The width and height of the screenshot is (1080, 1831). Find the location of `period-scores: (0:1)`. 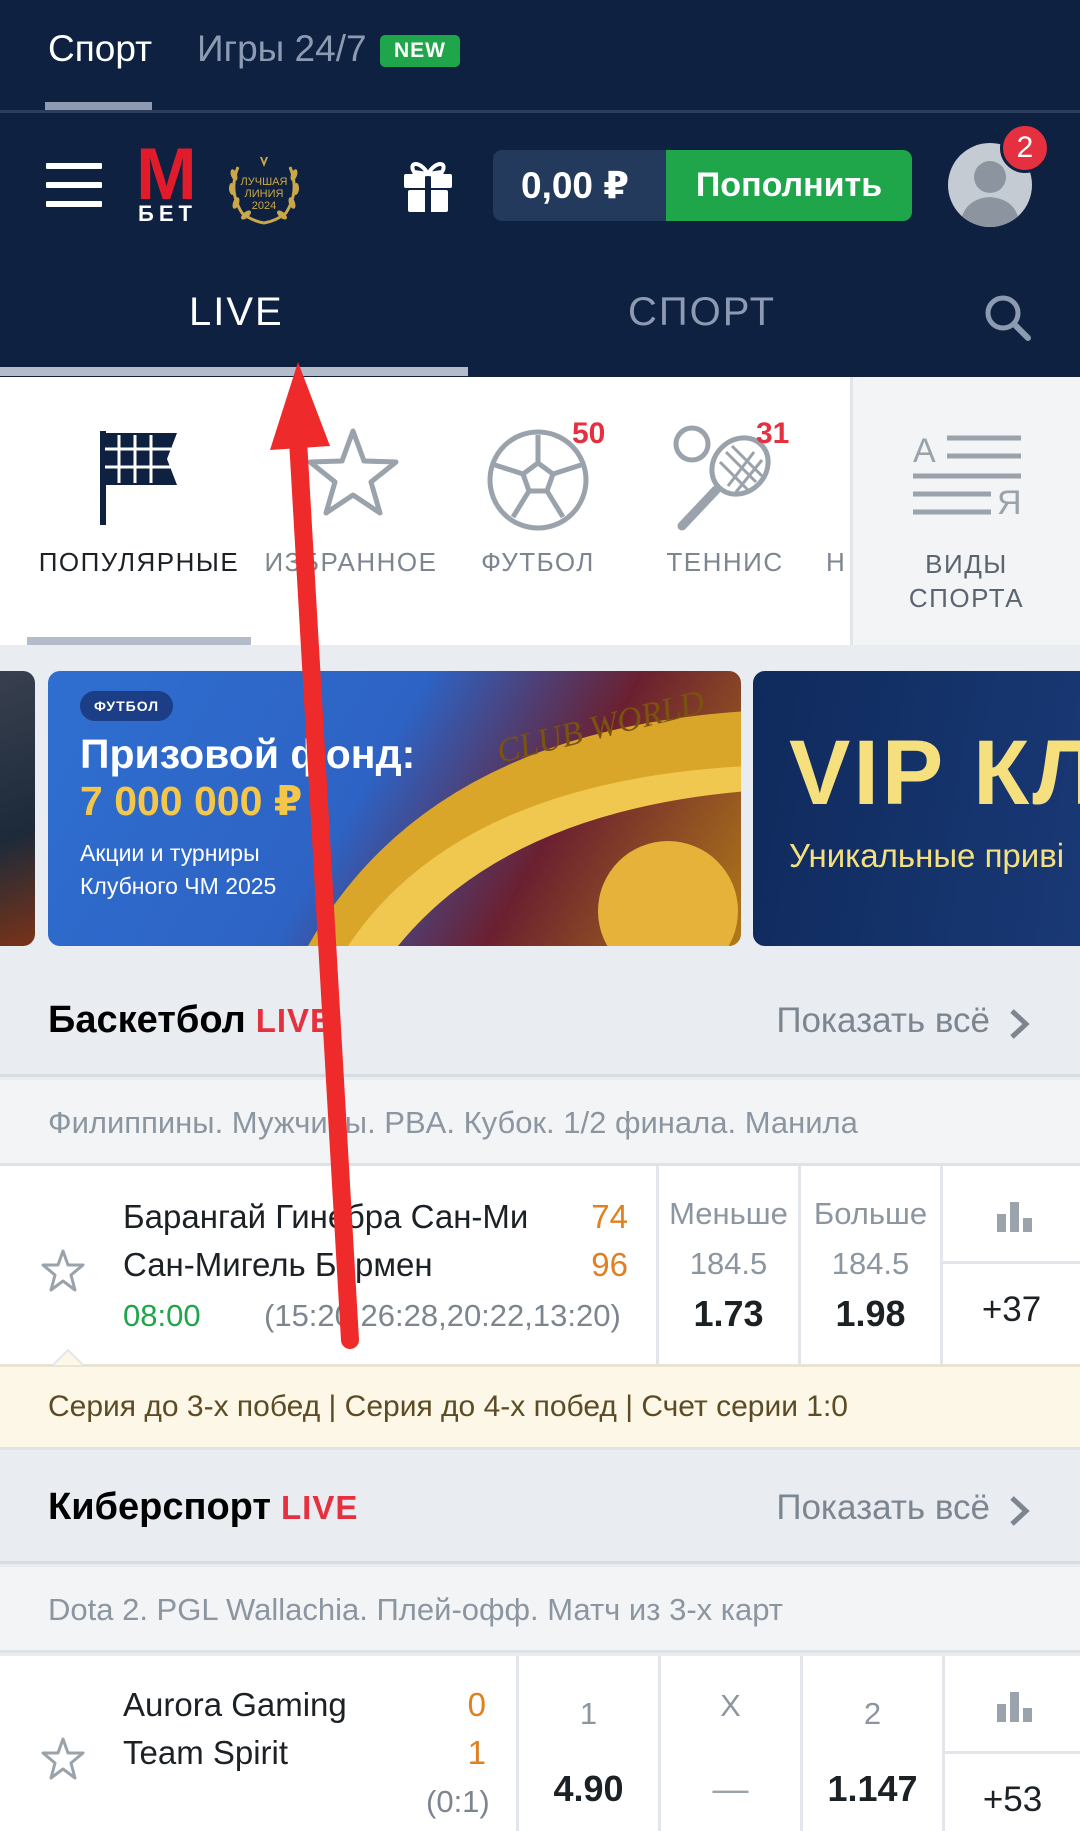

period-scores: (0:1) is located at coordinates (458, 1801).